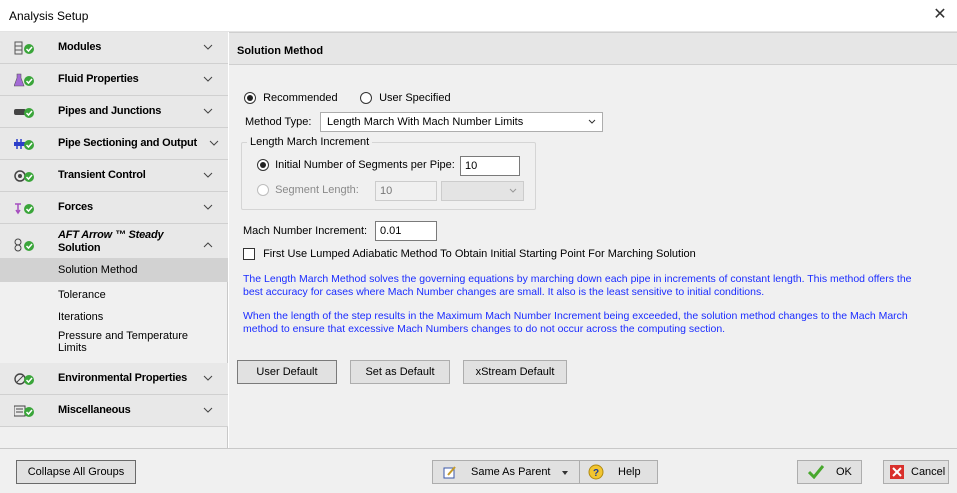 Image resolution: width=957 pixels, height=493 pixels. Describe the element at coordinates (310, 142) in the screenshot. I see `length-march-legend: Length March Increment` at that location.